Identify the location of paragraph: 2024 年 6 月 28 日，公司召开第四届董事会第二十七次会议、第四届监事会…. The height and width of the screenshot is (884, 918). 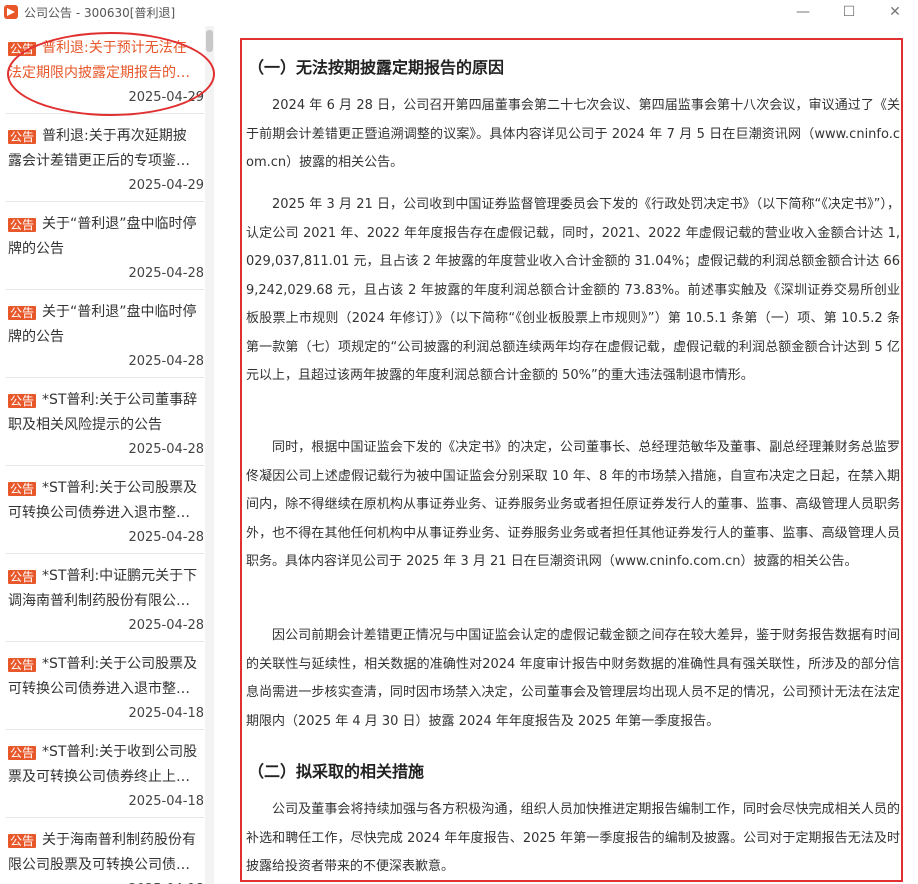
(573, 134).